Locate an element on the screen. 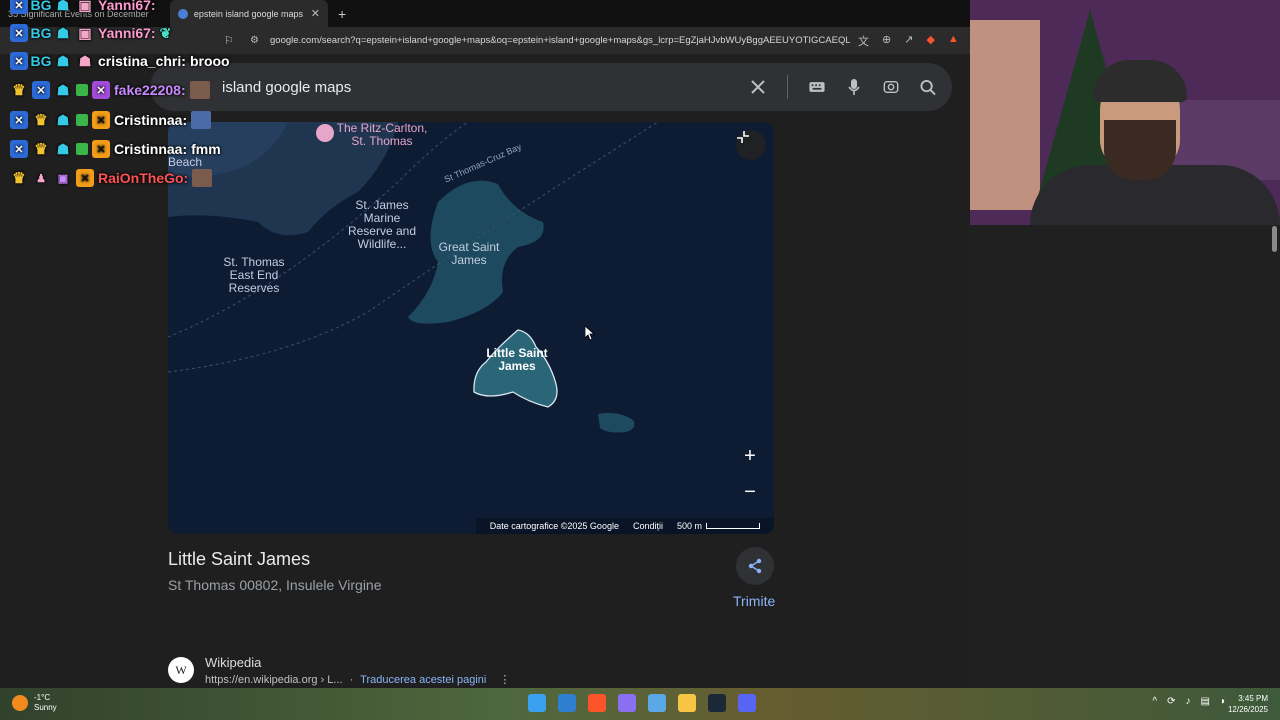 The height and width of the screenshot is (720, 1280). map-label-east-end: St. Thomas East End Reserves is located at coordinates (254, 275).